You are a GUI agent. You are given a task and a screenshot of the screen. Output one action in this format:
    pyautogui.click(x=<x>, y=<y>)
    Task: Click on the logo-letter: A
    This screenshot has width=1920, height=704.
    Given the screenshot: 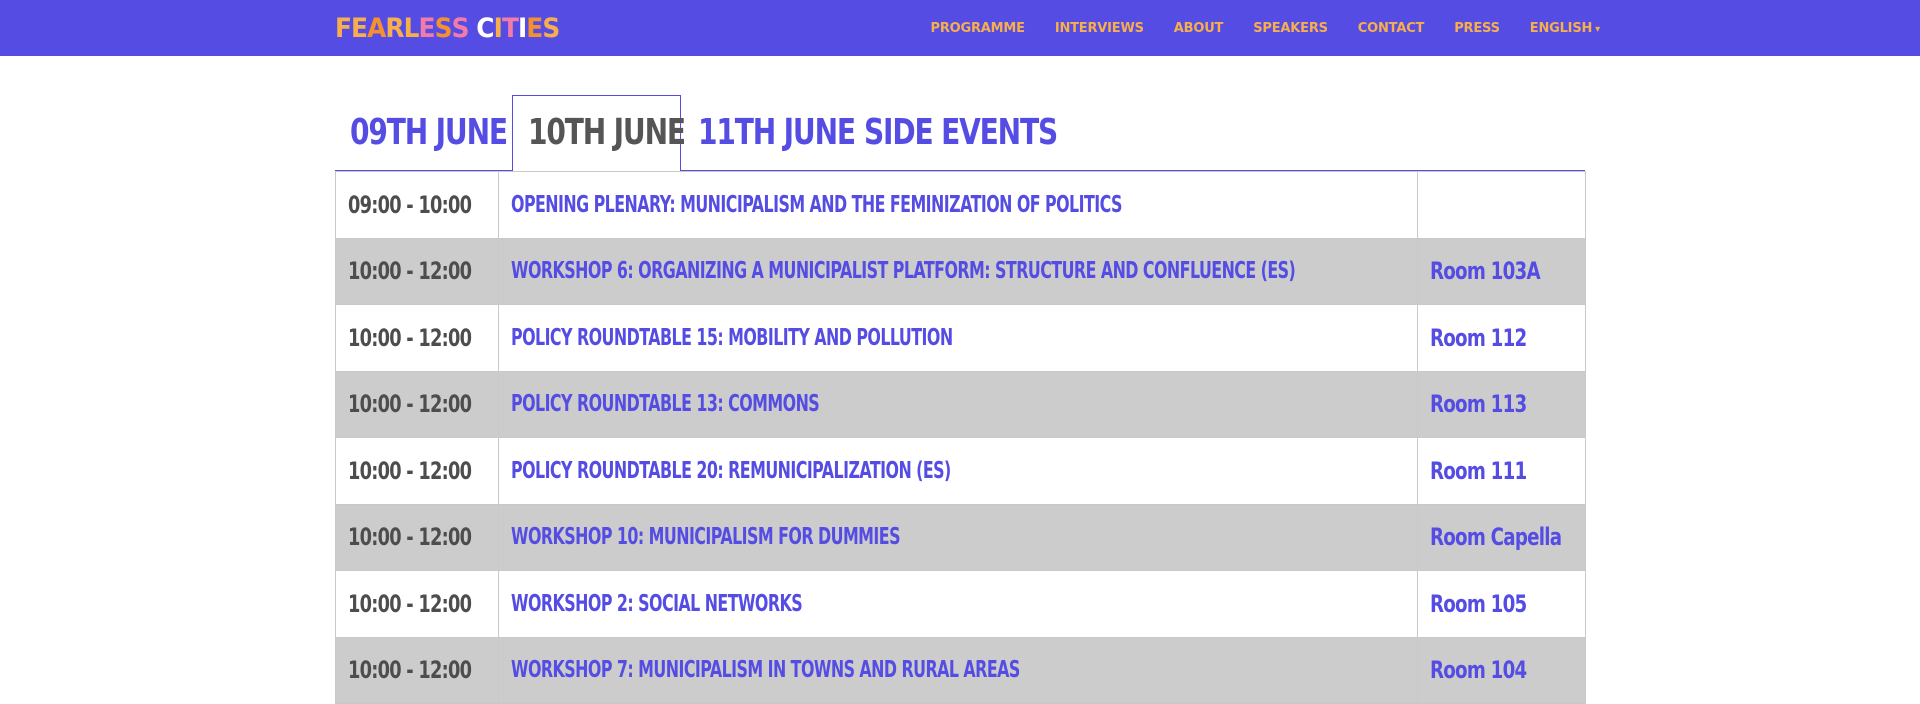 What is the action you would take?
    pyautogui.click(x=376, y=28)
    